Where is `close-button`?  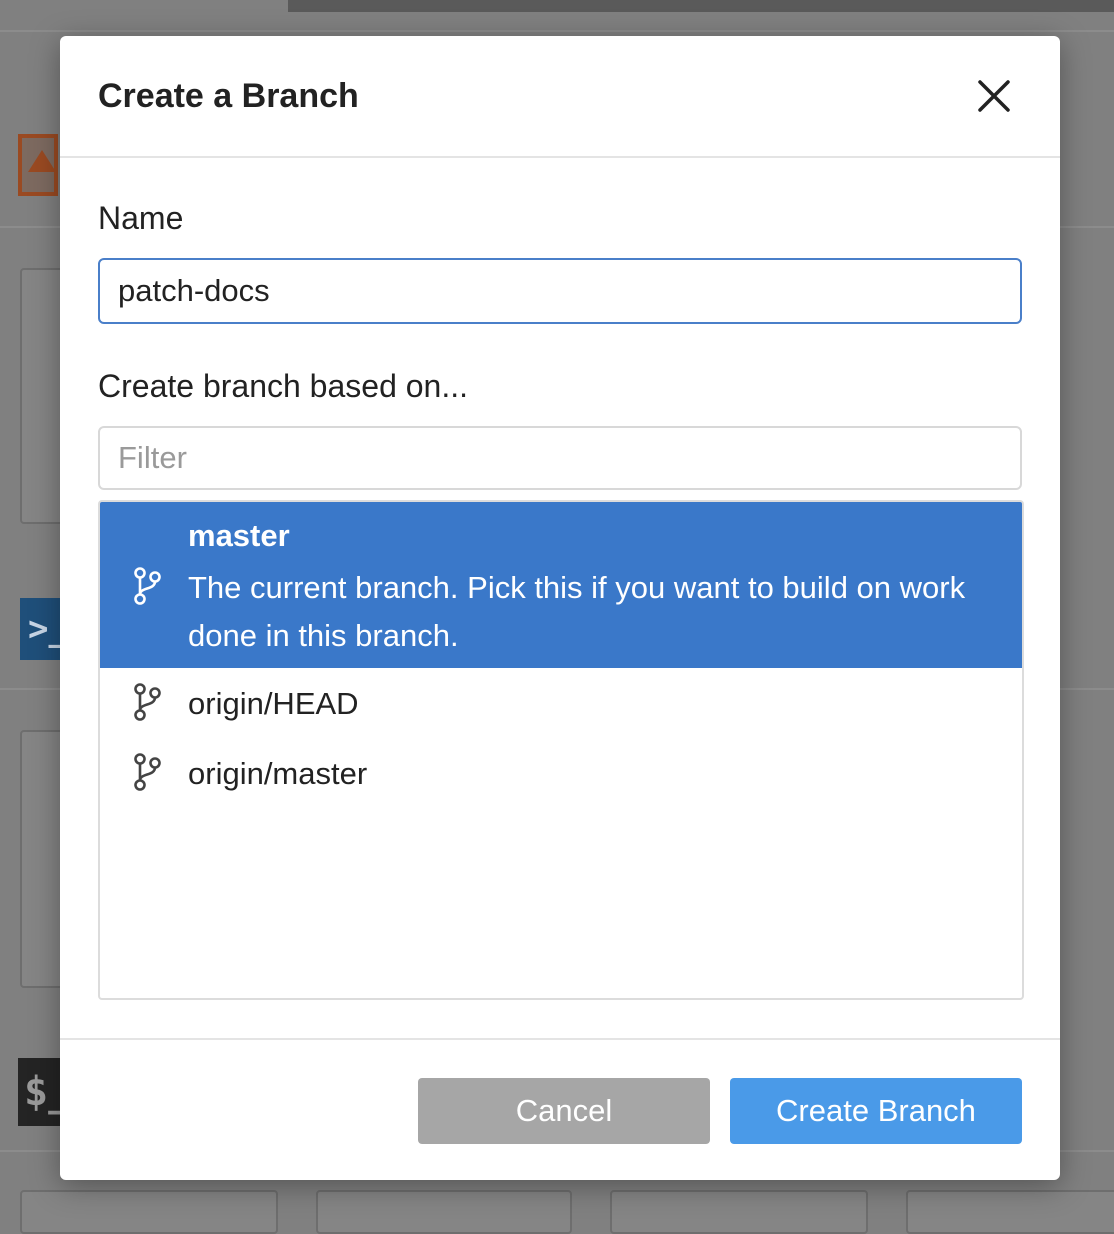 close-button is located at coordinates (994, 96).